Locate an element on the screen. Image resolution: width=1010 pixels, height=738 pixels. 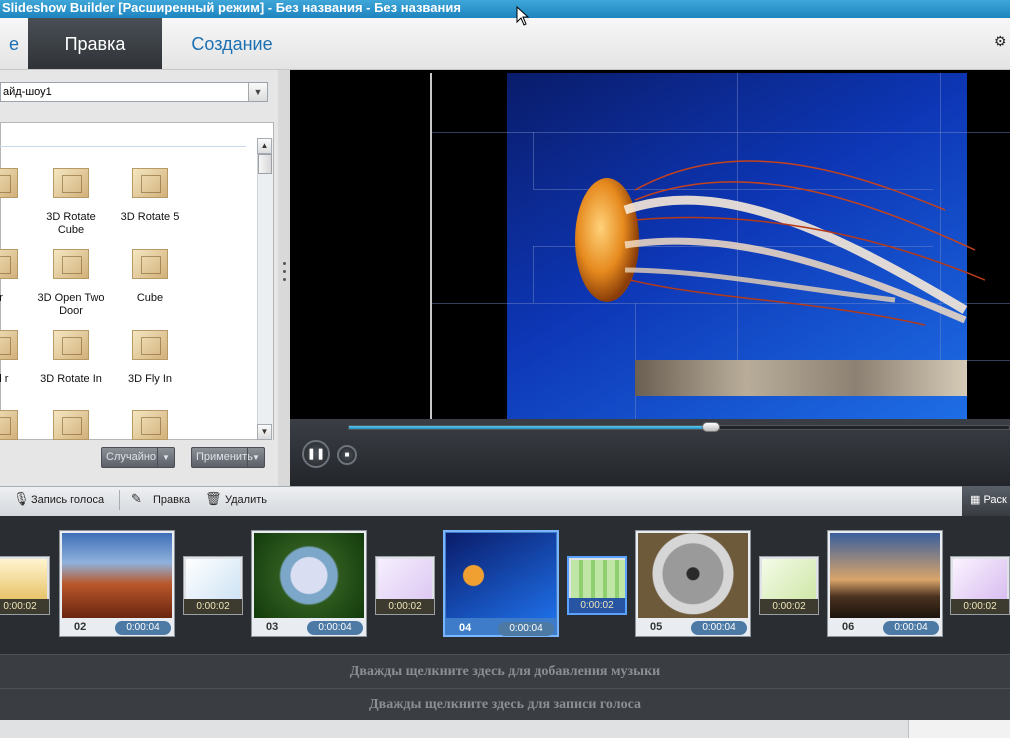
effect-label: tate is located at coordinates (14, 217).